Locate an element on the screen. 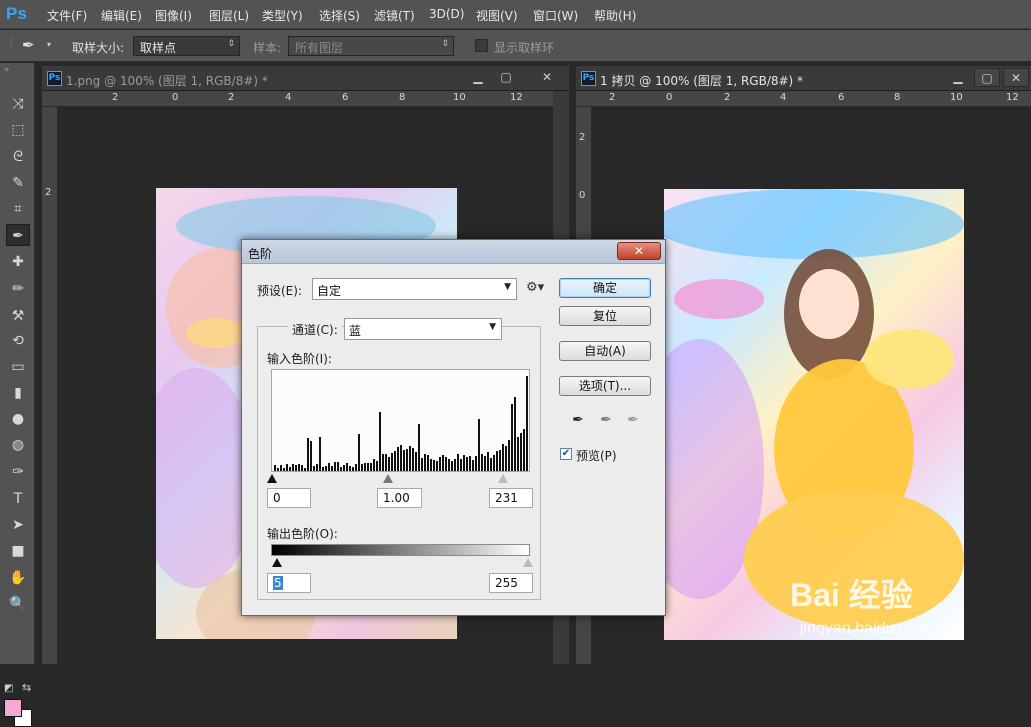 This screenshot has width=1031, height=727. output-black-field: 5 is located at coordinates (289, 583).